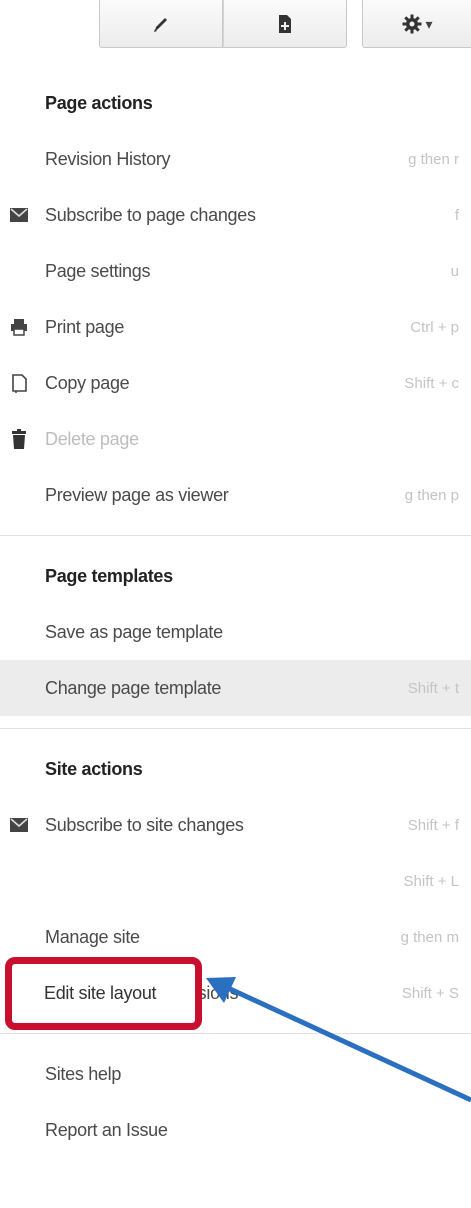 The height and width of the screenshot is (1208, 471). Describe the element at coordinates (235, 632) in the screenshot. I see `menu-item-save-template: Save as page template` at that location.